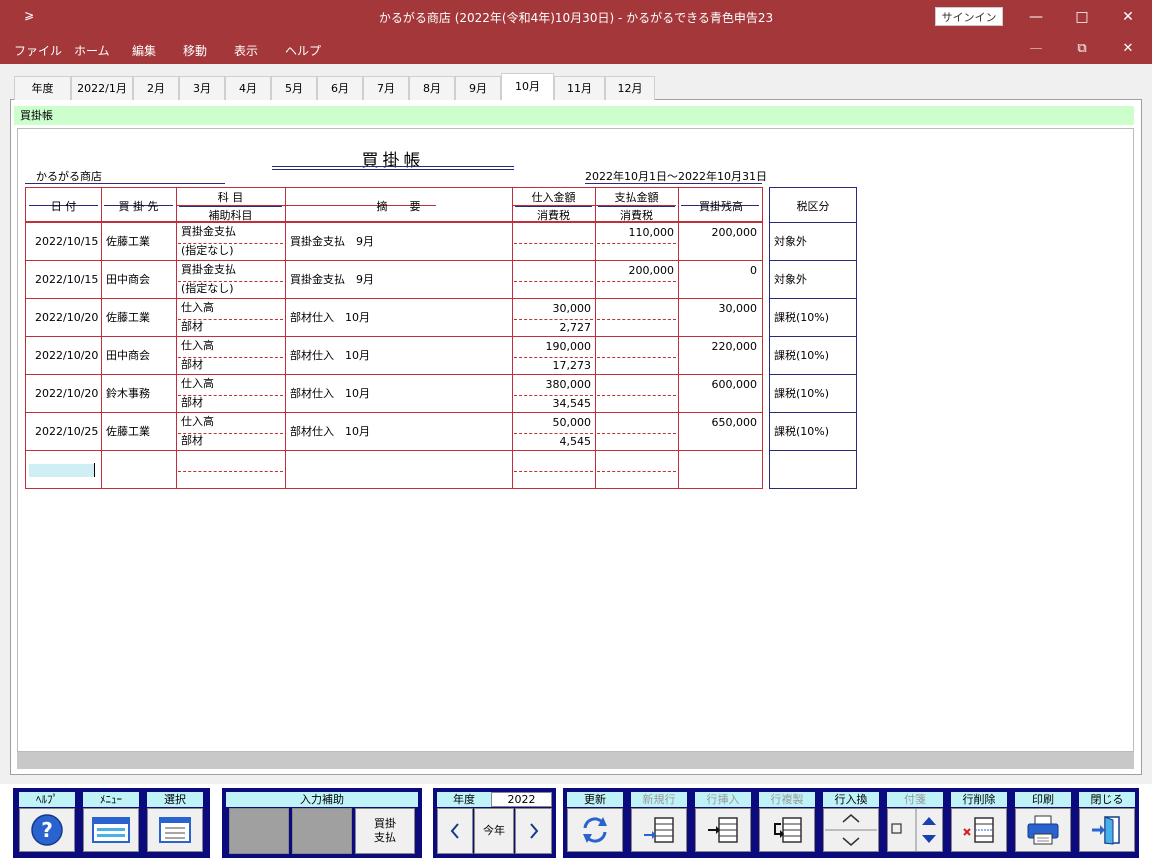 This screenshot has width=1152, height=864. What do you see at coordinates (552, 442) in the screenshot?
I see `row-6-purchase-tax: 4,545` at bounding box center [552, 442].